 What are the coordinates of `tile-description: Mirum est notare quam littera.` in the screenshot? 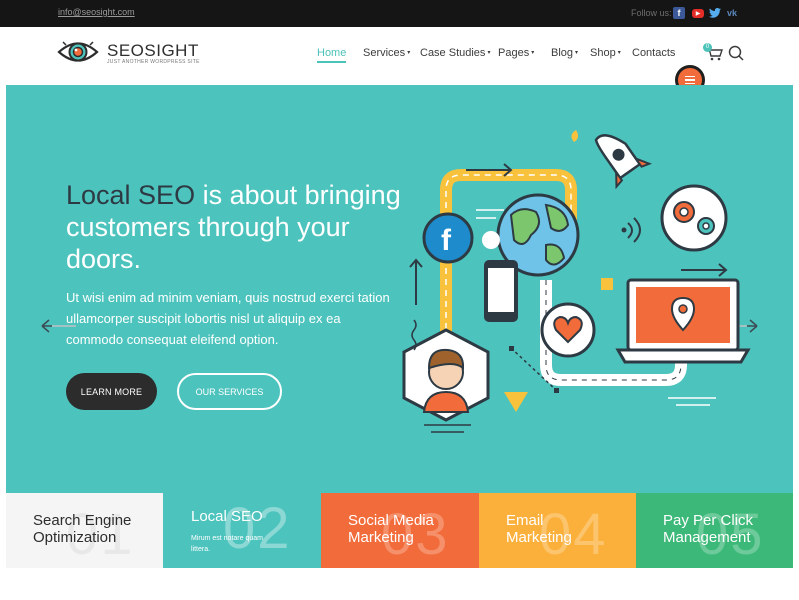 It's located at (227, 544).